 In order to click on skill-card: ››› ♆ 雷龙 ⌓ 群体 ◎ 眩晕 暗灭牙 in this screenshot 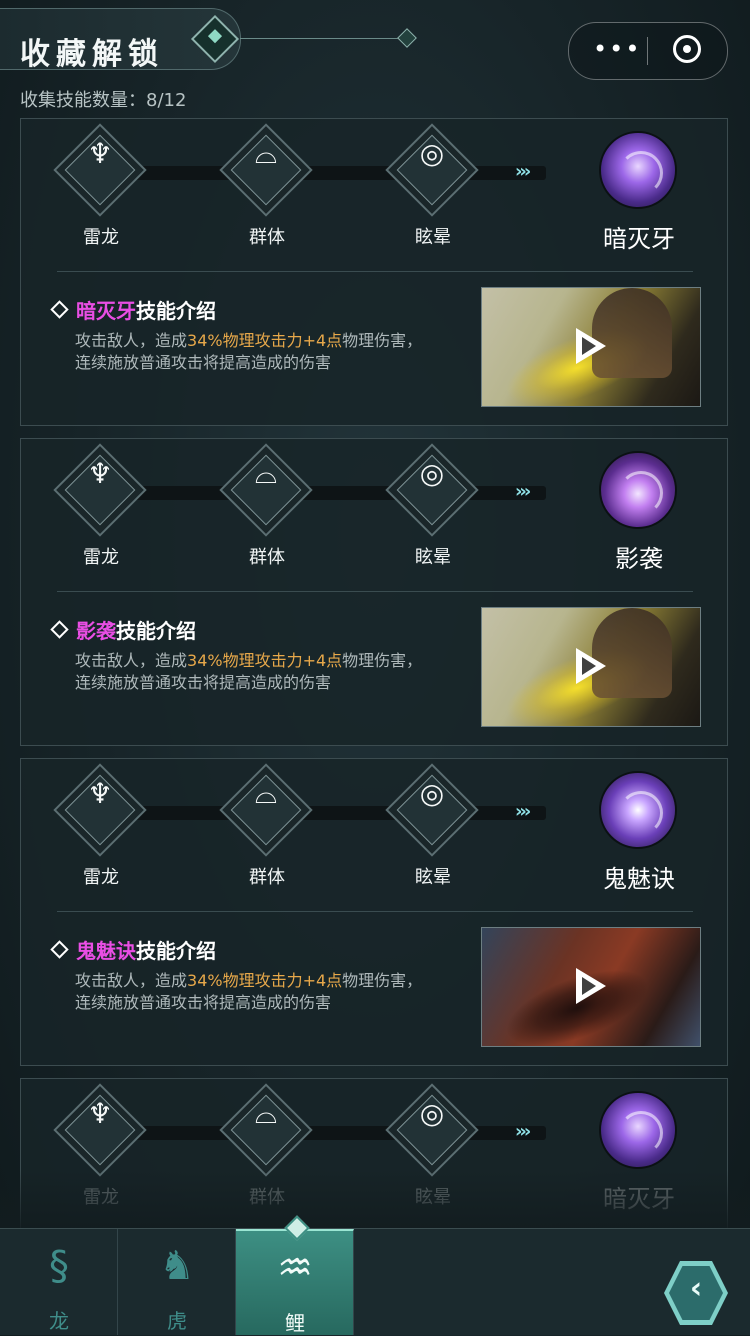, I will do `click(374, 1158)`.